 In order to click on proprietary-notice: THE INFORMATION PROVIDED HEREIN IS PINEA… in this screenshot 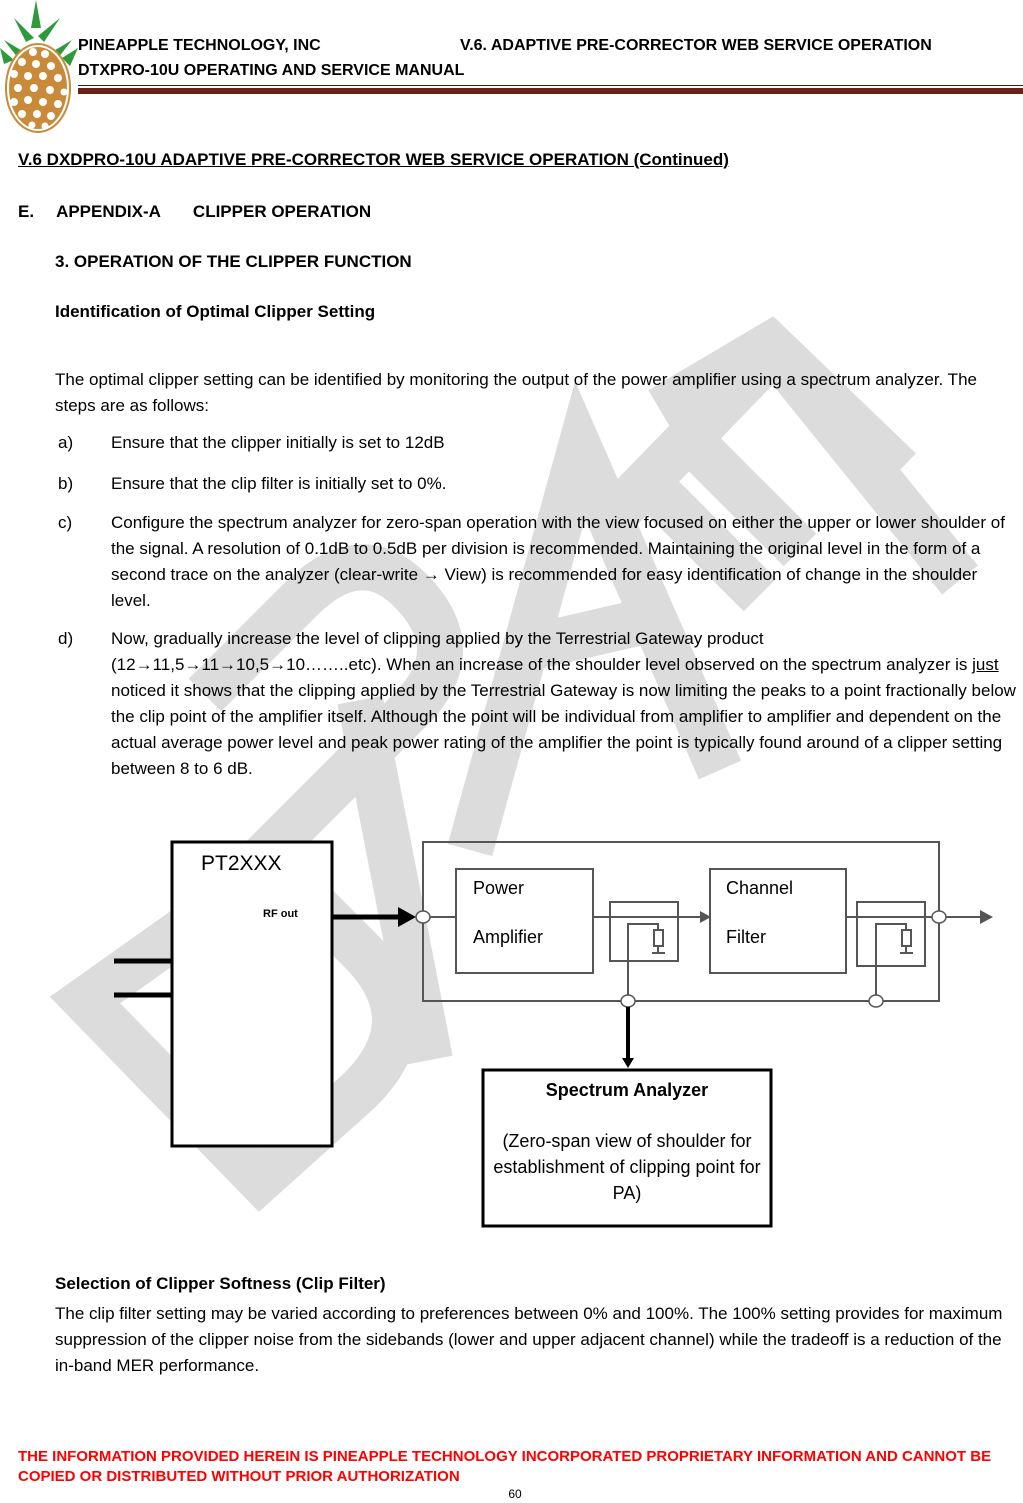, I will do `click(505, 1466)`.